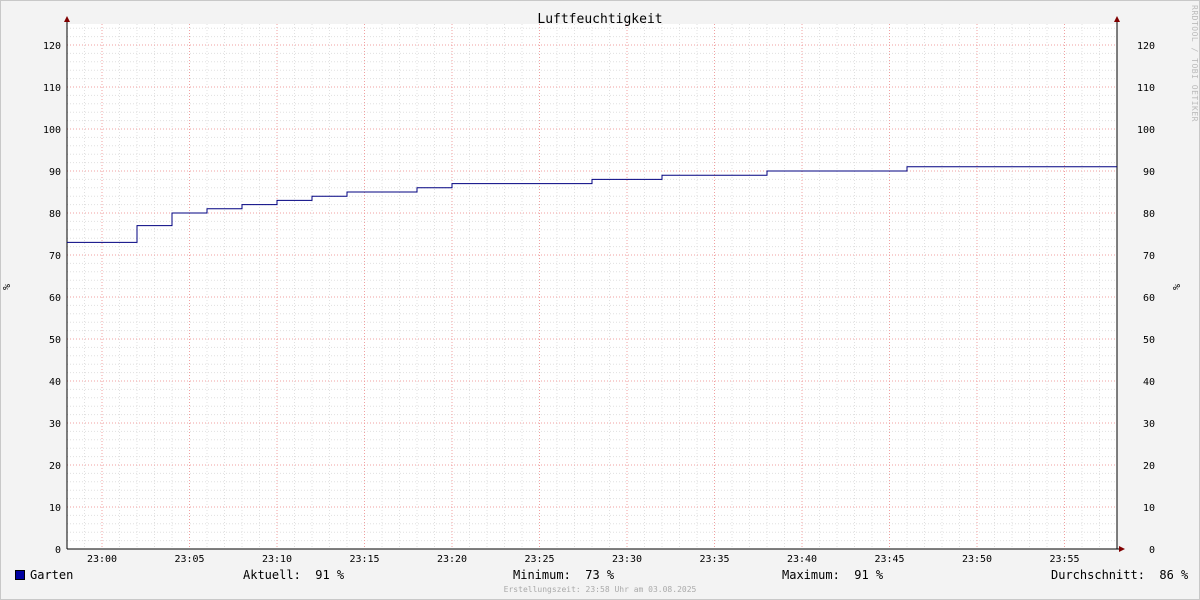 The width and height of the screenshot is (1200, 600). I want to click on y-tick-label-right: 70, so click(1149, 256).